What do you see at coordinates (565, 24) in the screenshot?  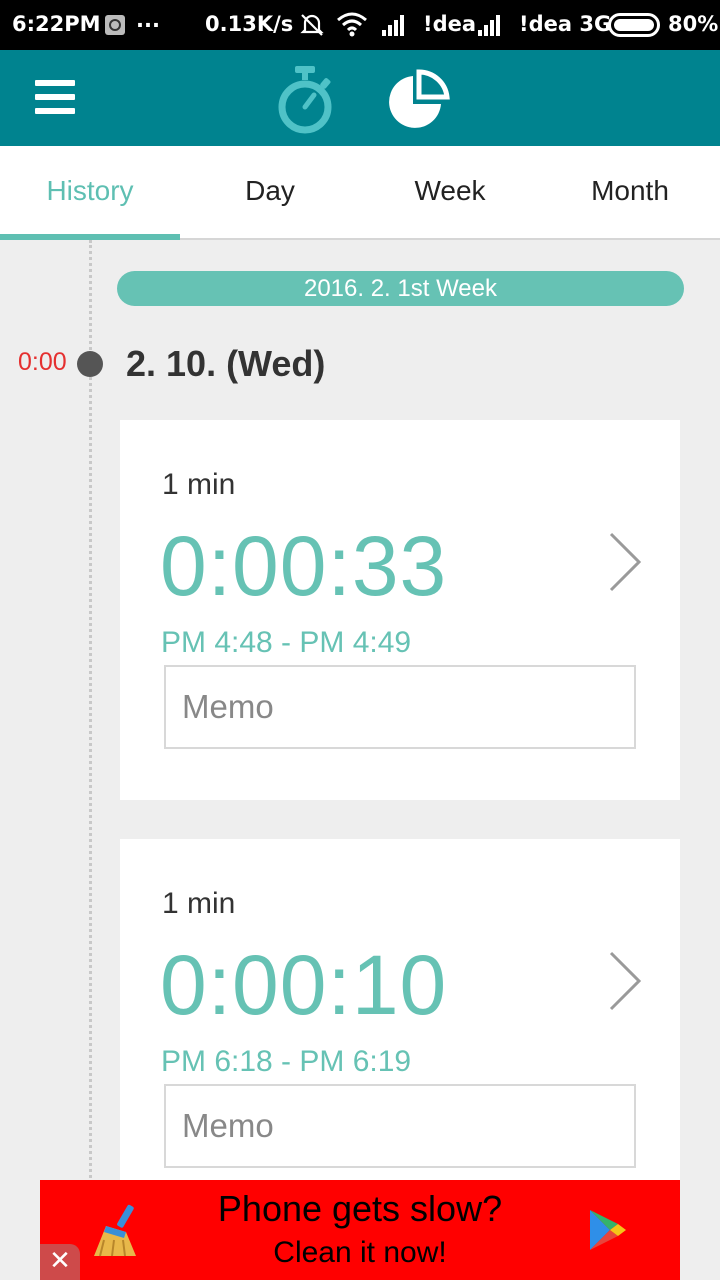 I see `carrier-2: !dea 3G` at bounding box center [565, 24].